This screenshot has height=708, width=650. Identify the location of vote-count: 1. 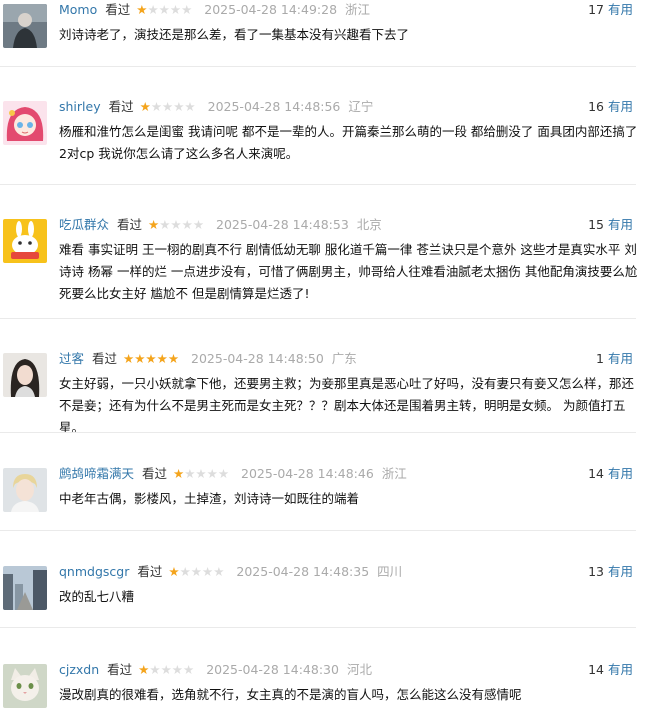
(600, 358).